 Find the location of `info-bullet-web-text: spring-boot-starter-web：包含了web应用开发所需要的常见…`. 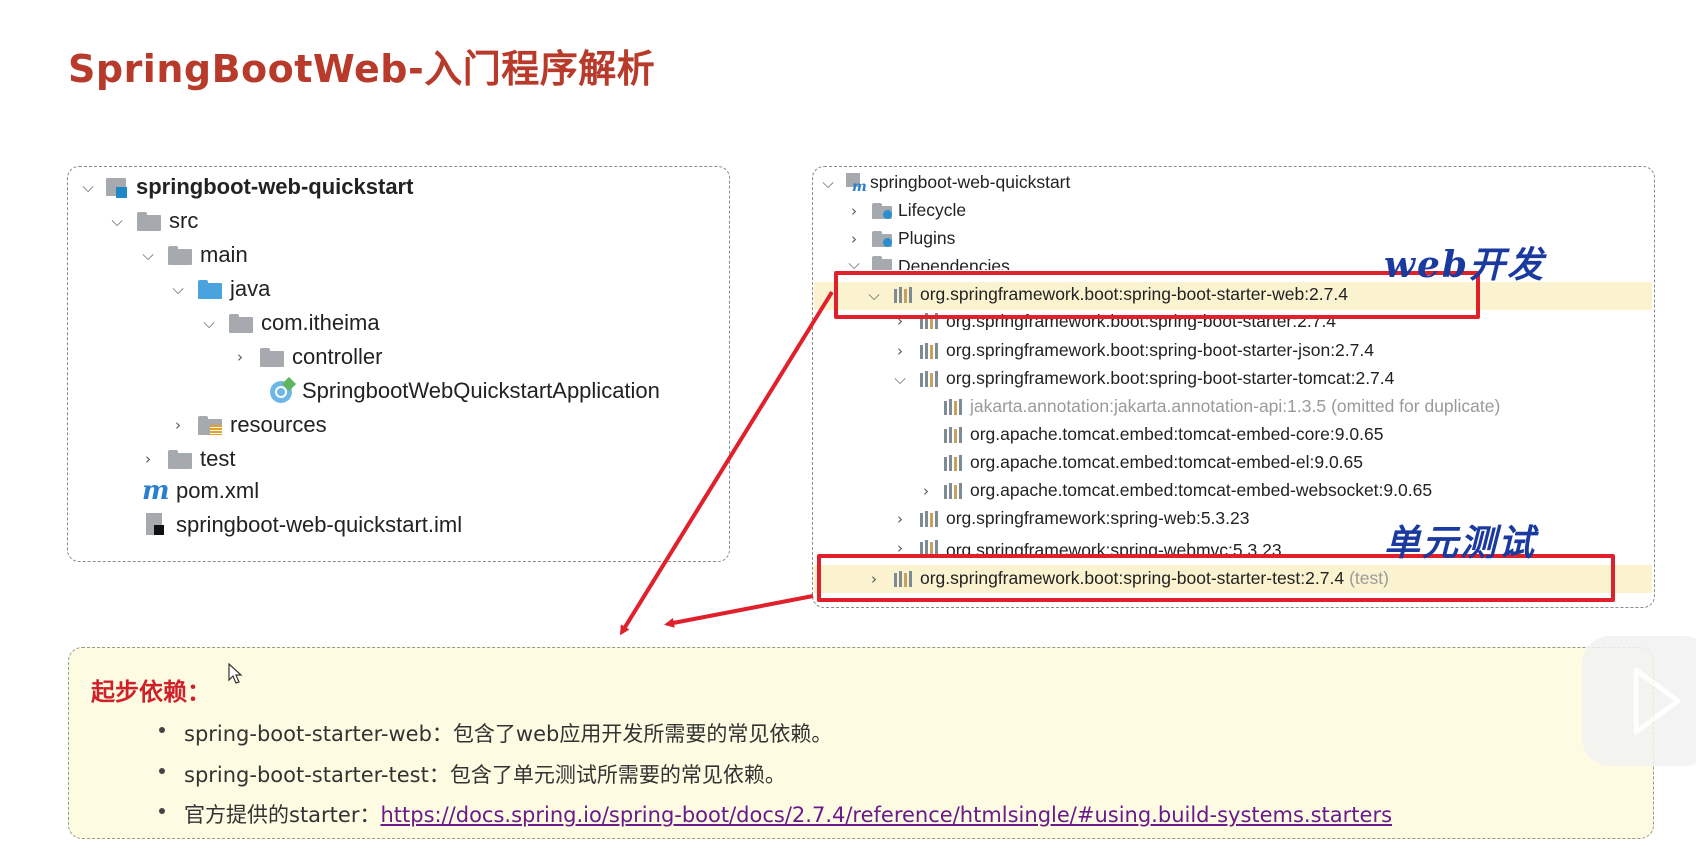

info-bullet-web-text: spring-boot-starter-web：包含了web应用开发所需要的常见… is located at coordinates (508, 734).